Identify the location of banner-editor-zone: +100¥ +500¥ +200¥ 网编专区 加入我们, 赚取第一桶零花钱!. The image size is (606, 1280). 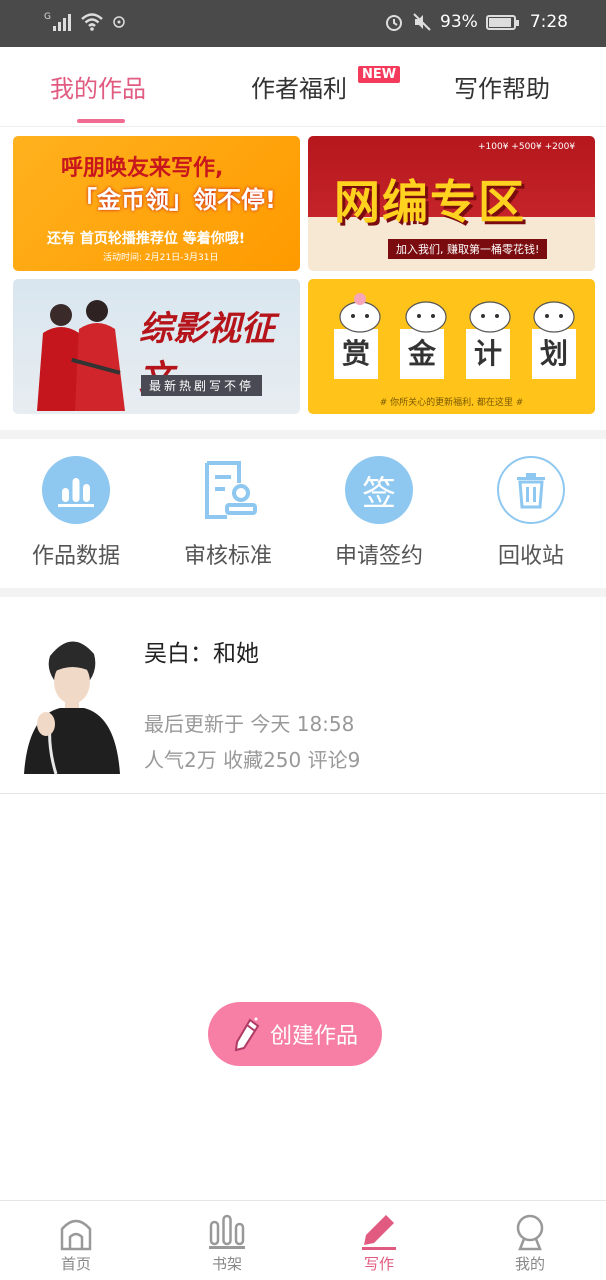
(451, 203).